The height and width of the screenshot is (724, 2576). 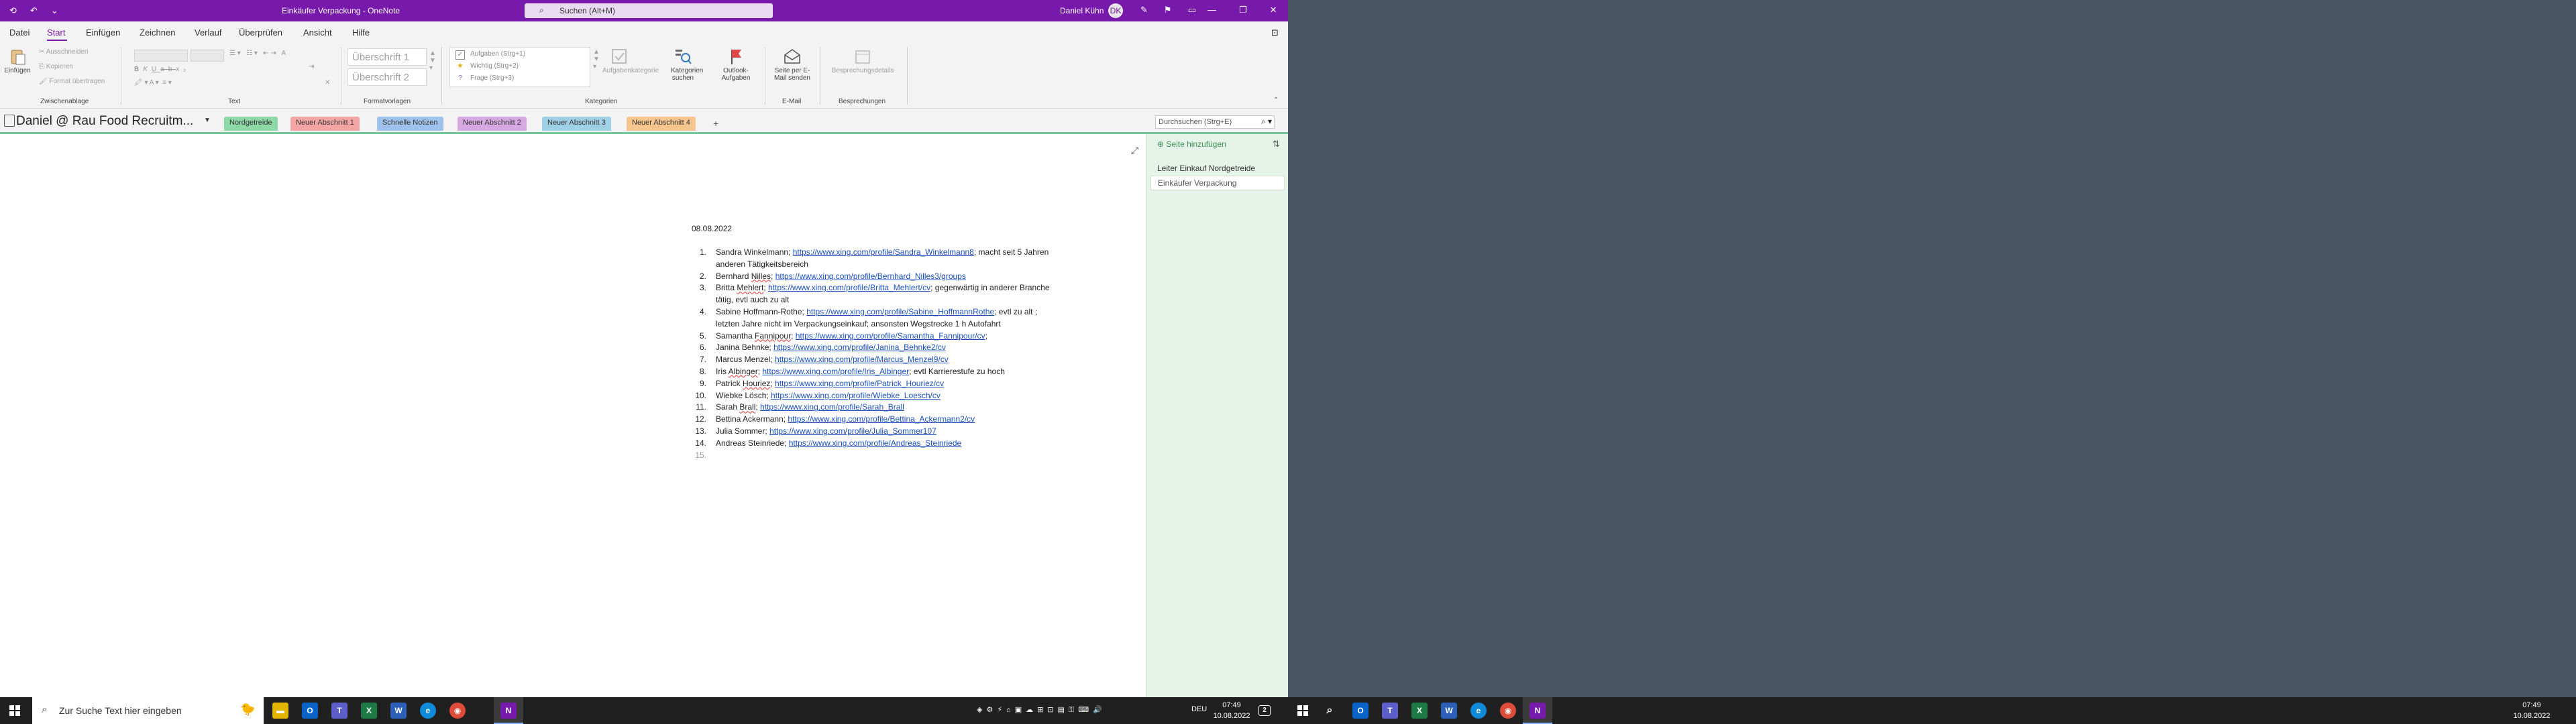 What do you see at coordinates (494, 66) in the screenshot?
I see `tag-important: Wichtig (Strg+2)` at bounding box center [494, 66].